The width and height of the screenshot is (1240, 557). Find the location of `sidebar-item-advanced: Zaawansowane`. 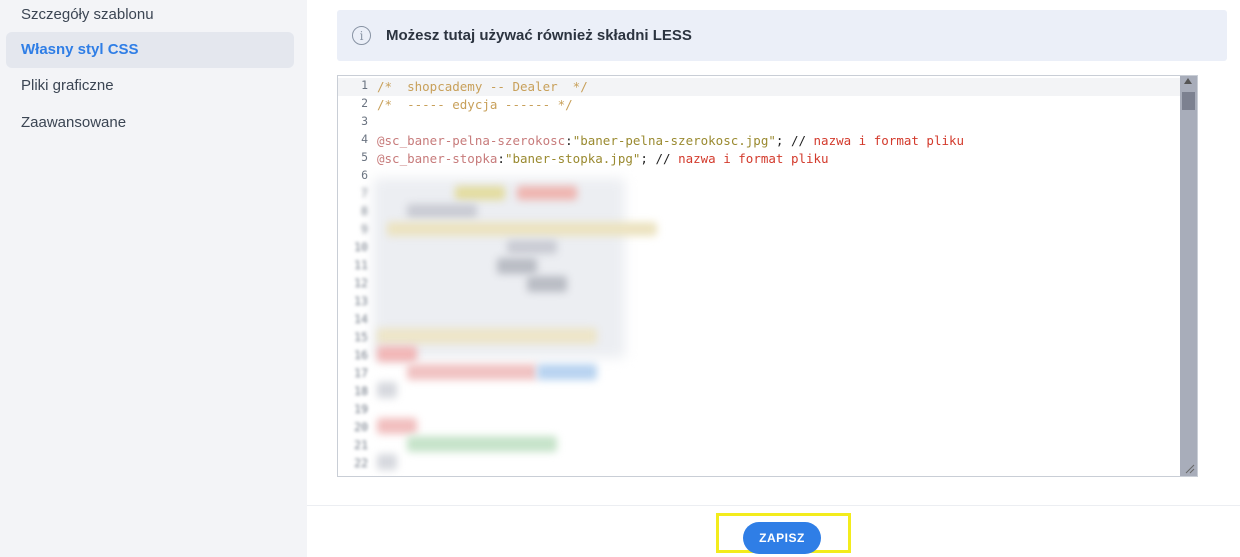

sidebar-item-advanced: Zaawansowane is located at coordinates (150, 123).